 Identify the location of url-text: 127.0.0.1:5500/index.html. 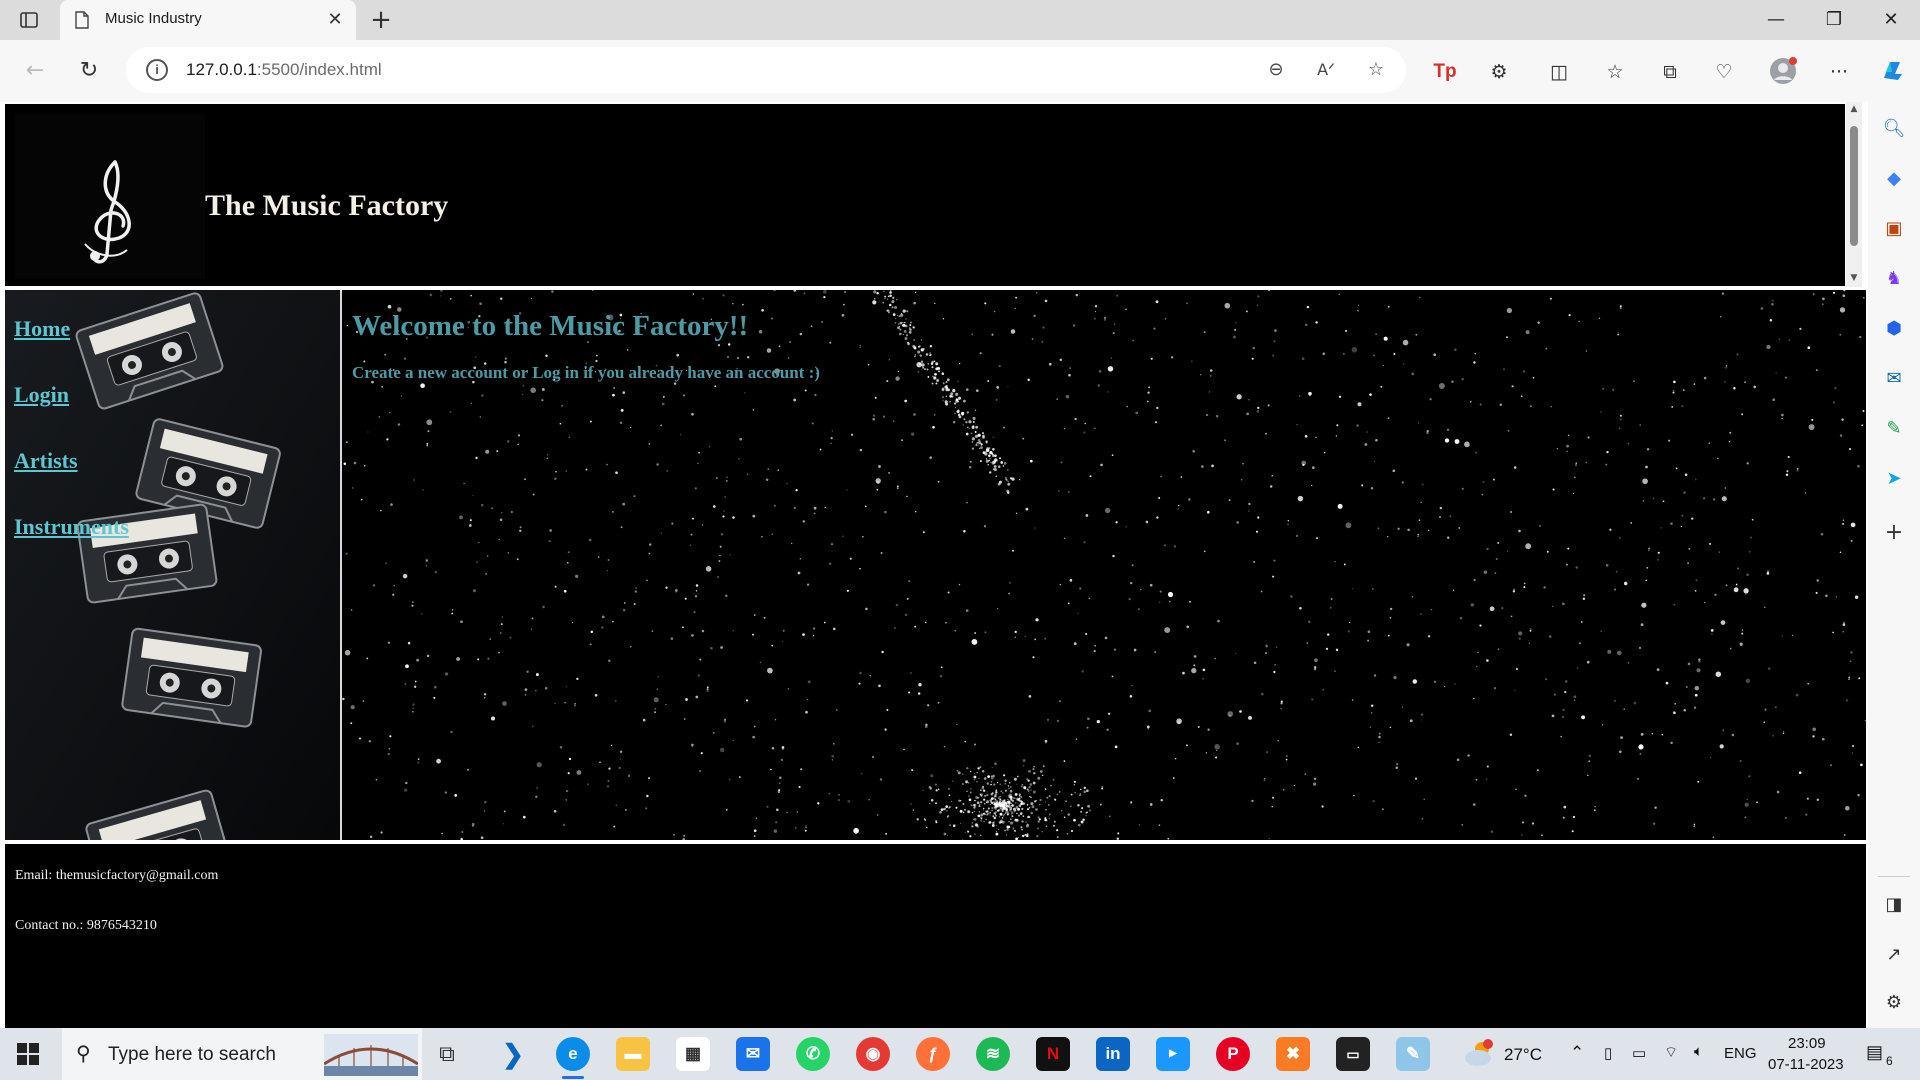
(284, 69).